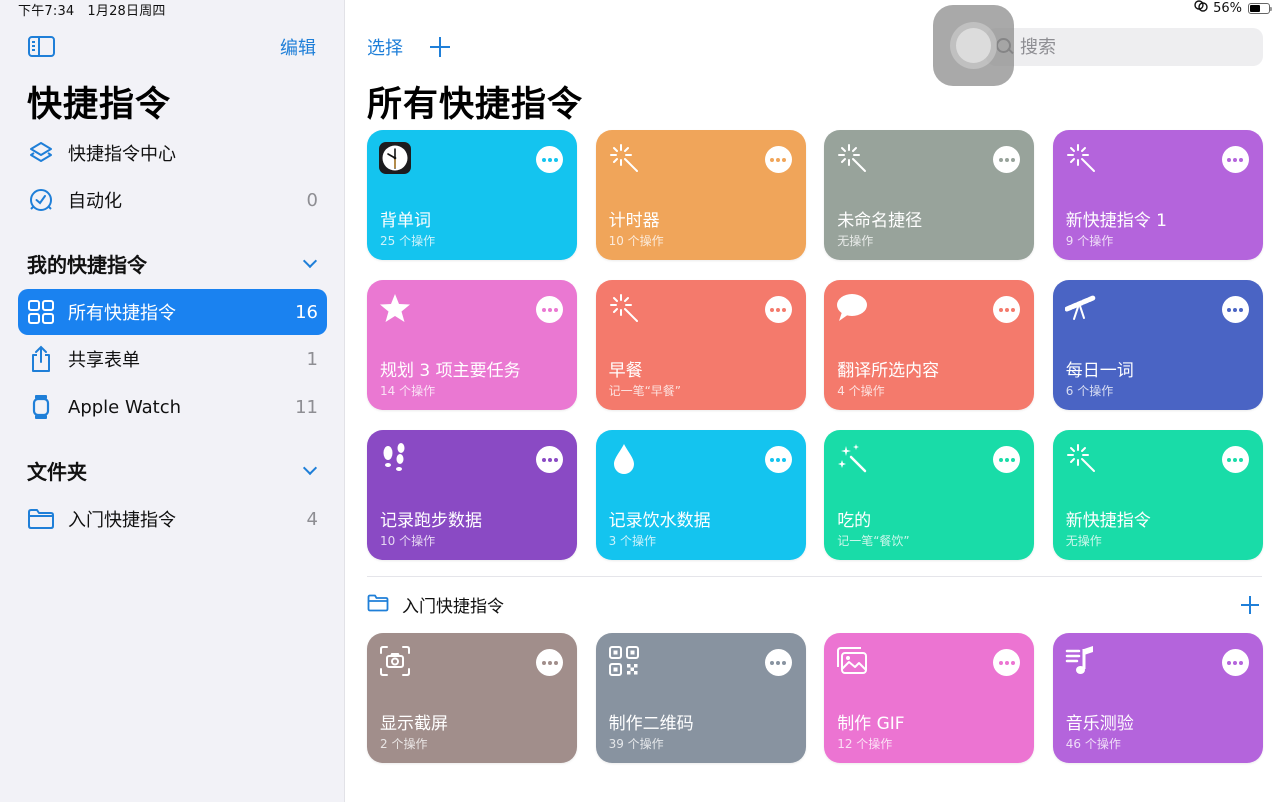  I want to click on edit-button: 编辑, so click(298, 47).